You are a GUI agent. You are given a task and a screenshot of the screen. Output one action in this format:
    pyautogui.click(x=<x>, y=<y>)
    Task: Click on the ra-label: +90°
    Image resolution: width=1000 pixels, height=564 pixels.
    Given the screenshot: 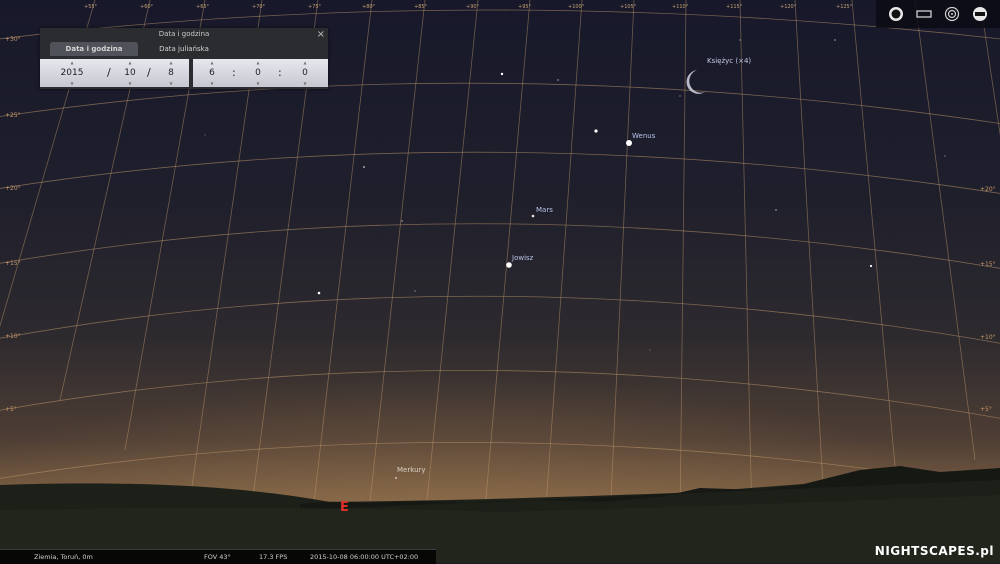 What is the action you would take?
    pyautogui.click(x=473, y=7)
    